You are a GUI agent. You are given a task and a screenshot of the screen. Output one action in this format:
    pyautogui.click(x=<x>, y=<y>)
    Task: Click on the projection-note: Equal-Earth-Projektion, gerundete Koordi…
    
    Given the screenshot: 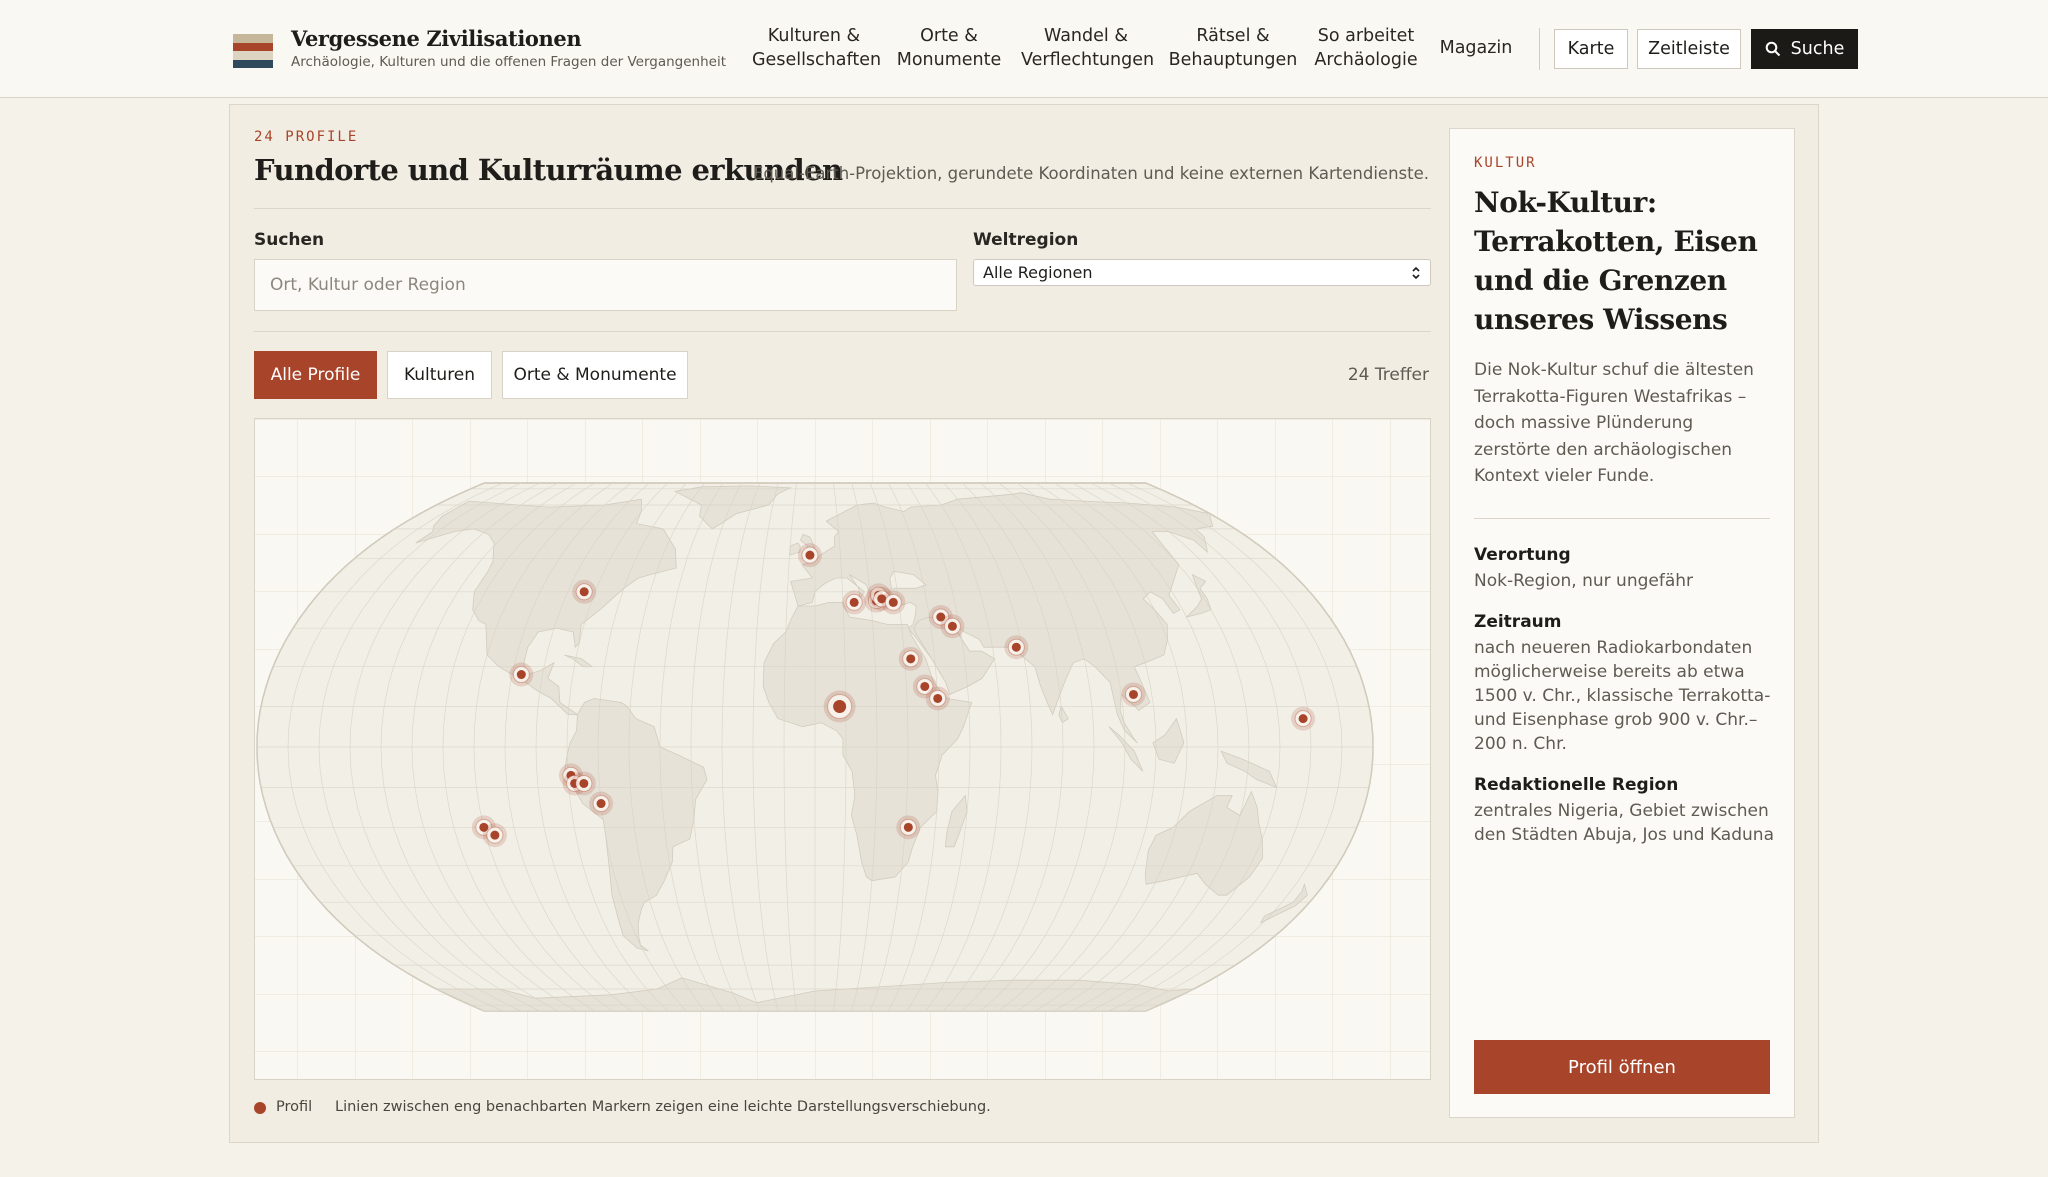 What is the action you would take?
    pyautogui.click(x=1090, y=173)
    